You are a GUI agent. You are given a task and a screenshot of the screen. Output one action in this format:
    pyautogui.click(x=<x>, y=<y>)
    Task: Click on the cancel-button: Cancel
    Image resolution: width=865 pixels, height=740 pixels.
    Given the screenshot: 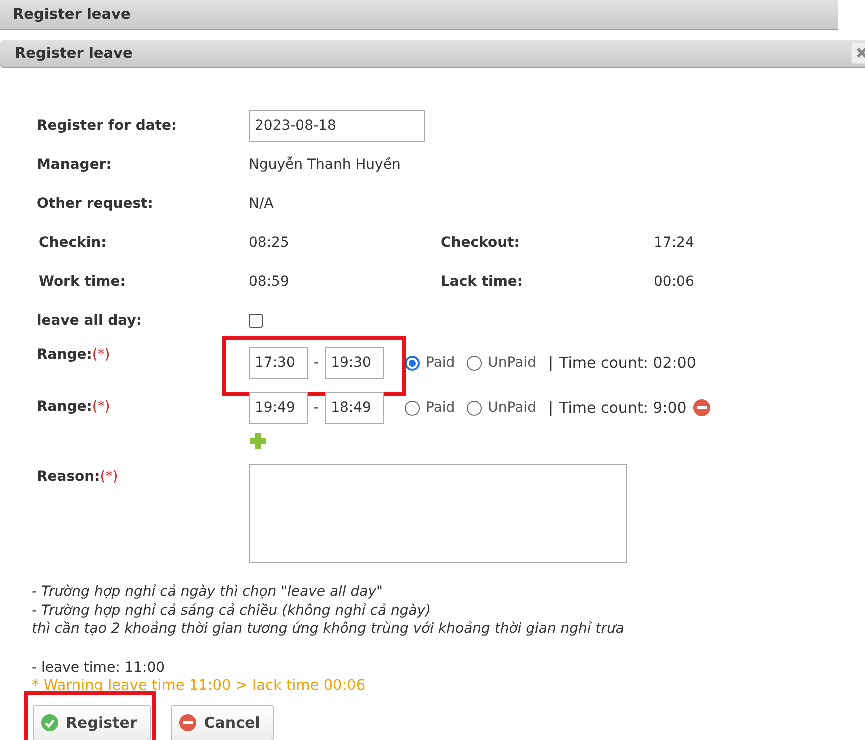 What is the action you would take?
    pyautogui.click(x=222, y=722)
    